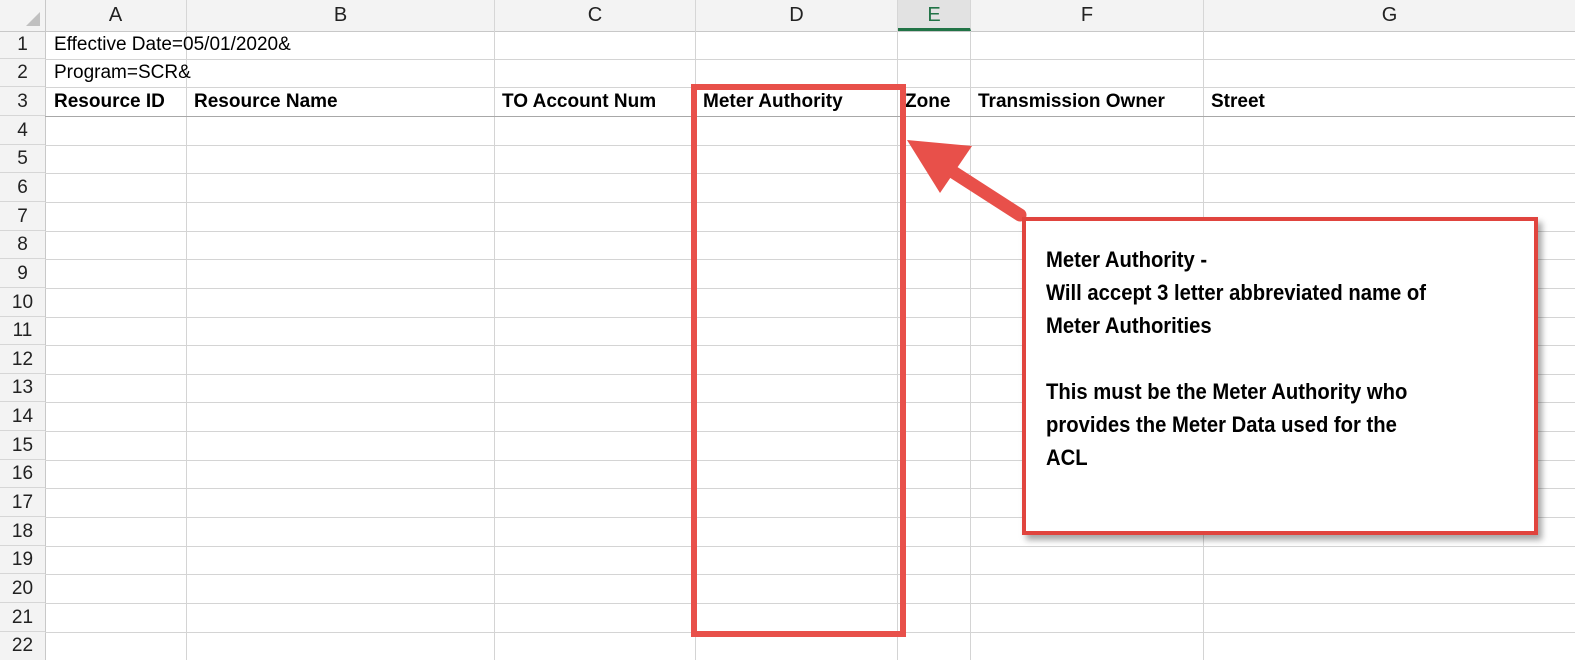 This screenshot has height=660, width=1575. I want to click on callout-line-2: Will accept 3 letter abbreviated name of, so click(1236, 292).